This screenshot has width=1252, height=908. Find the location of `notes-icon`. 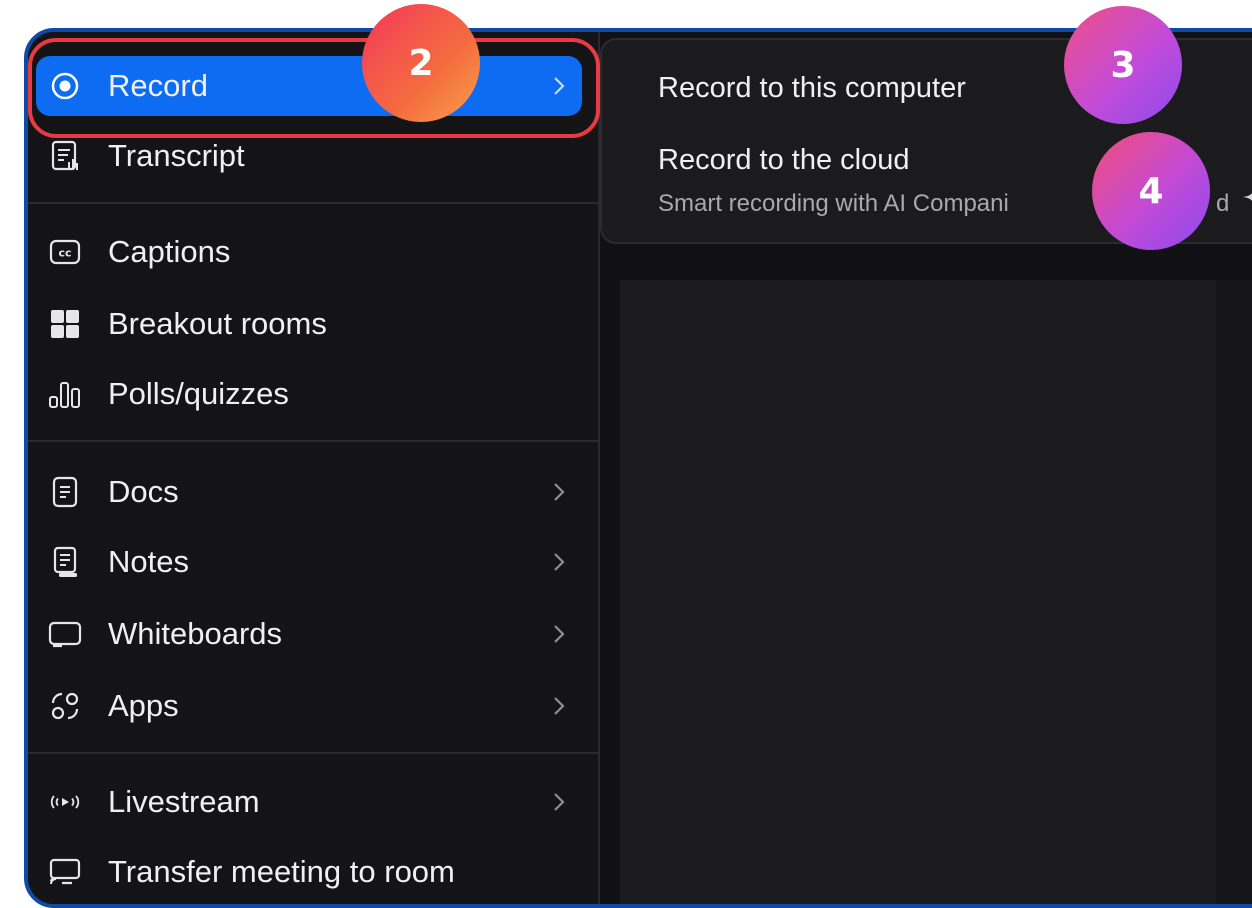

notes-icon is located at coordinates (65, 562).